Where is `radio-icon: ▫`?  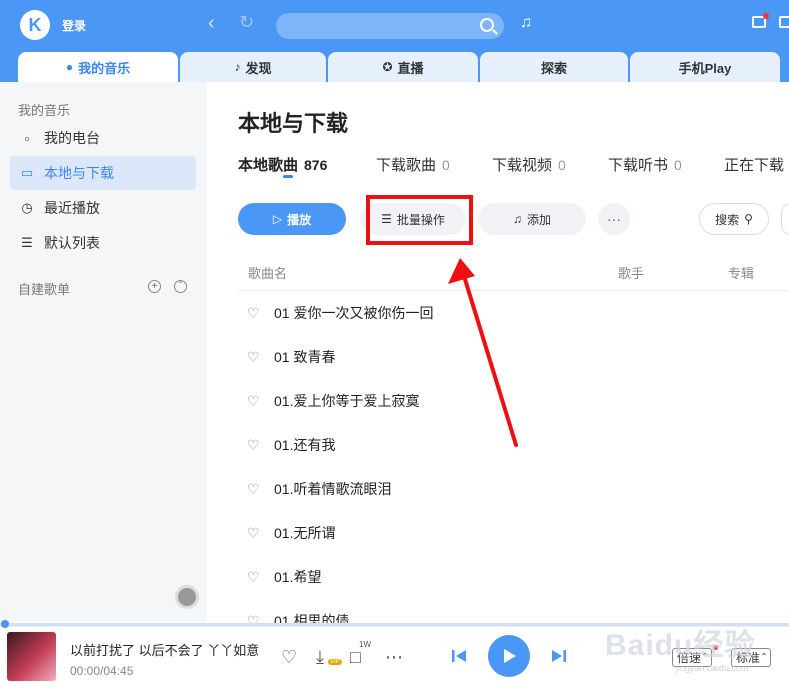 radio-icon: ▫ is located at coordinates (27, 138).